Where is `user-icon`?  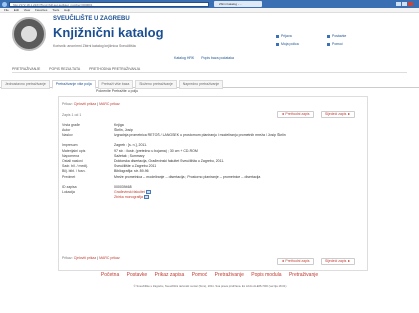
user-icon is located at coordinates (277, 36).